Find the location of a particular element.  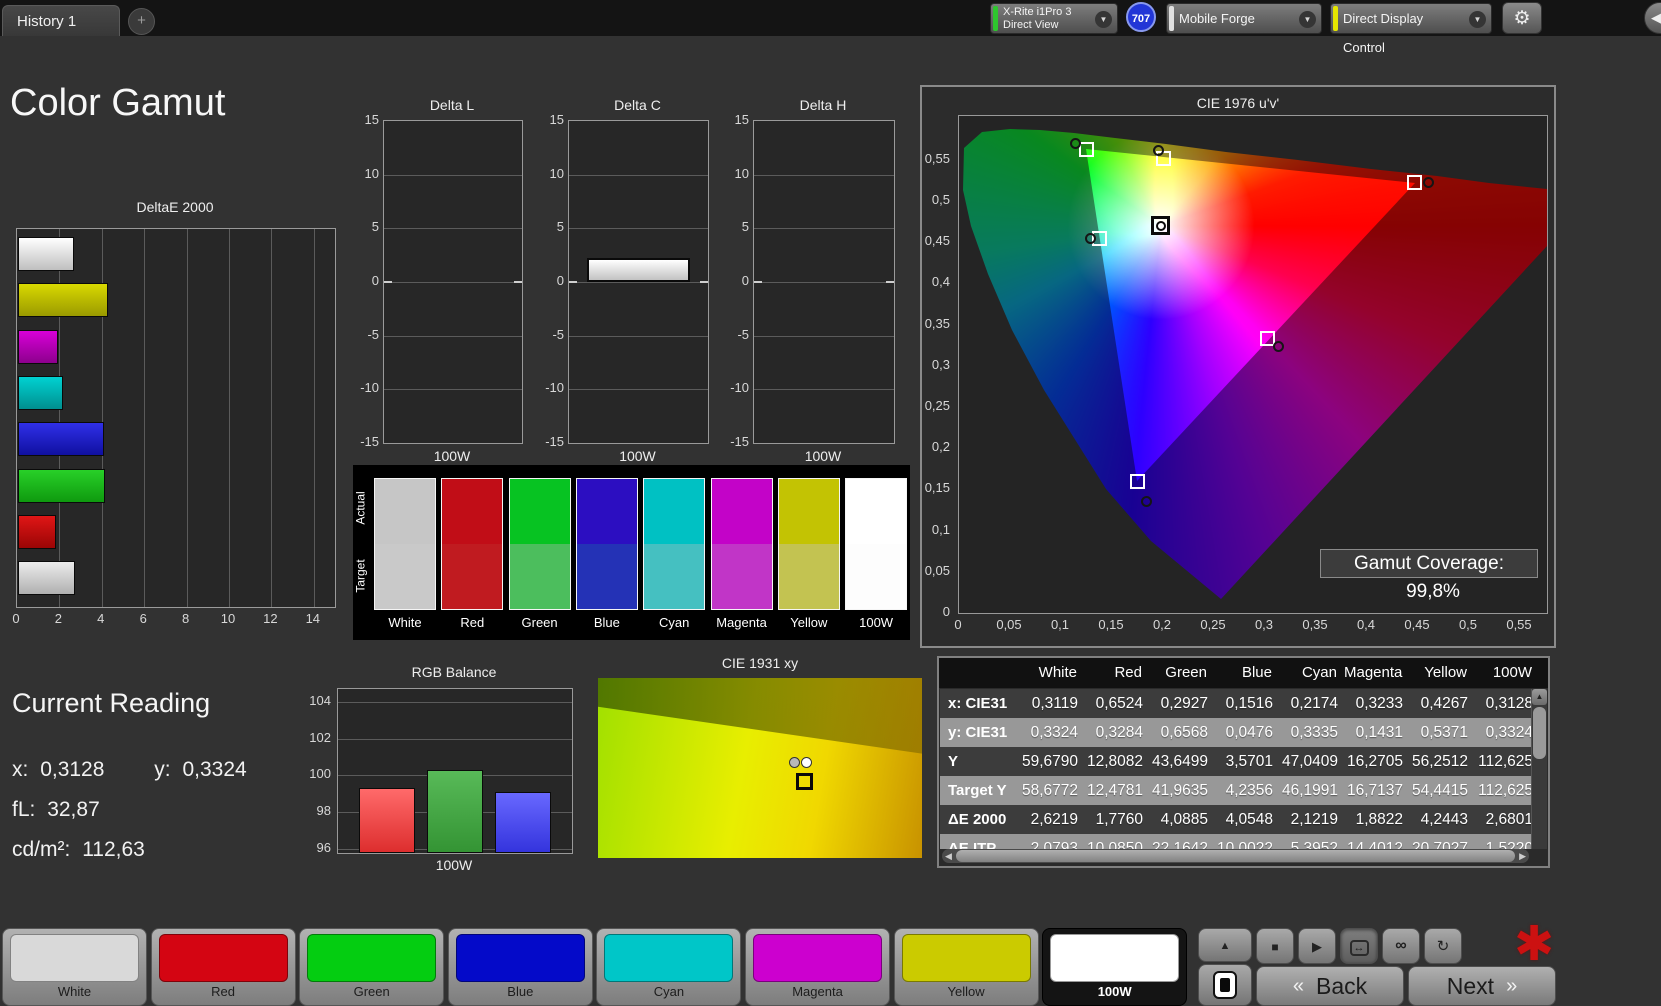

meter-dropdown: X-Rite i1Pro 3 Direct View ▼ is located at coordinates (1054, 18).